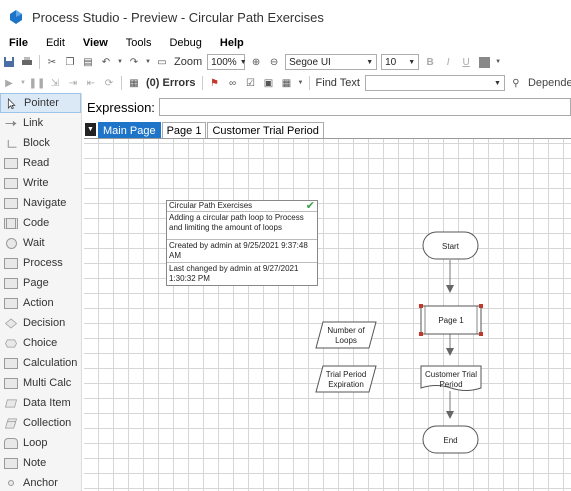 The width and height of the screenshot is (571, 491). Describe the element at coordinates (40, 363) in the screenshot. I see `palette-item-calculation: Calculation` at that location.